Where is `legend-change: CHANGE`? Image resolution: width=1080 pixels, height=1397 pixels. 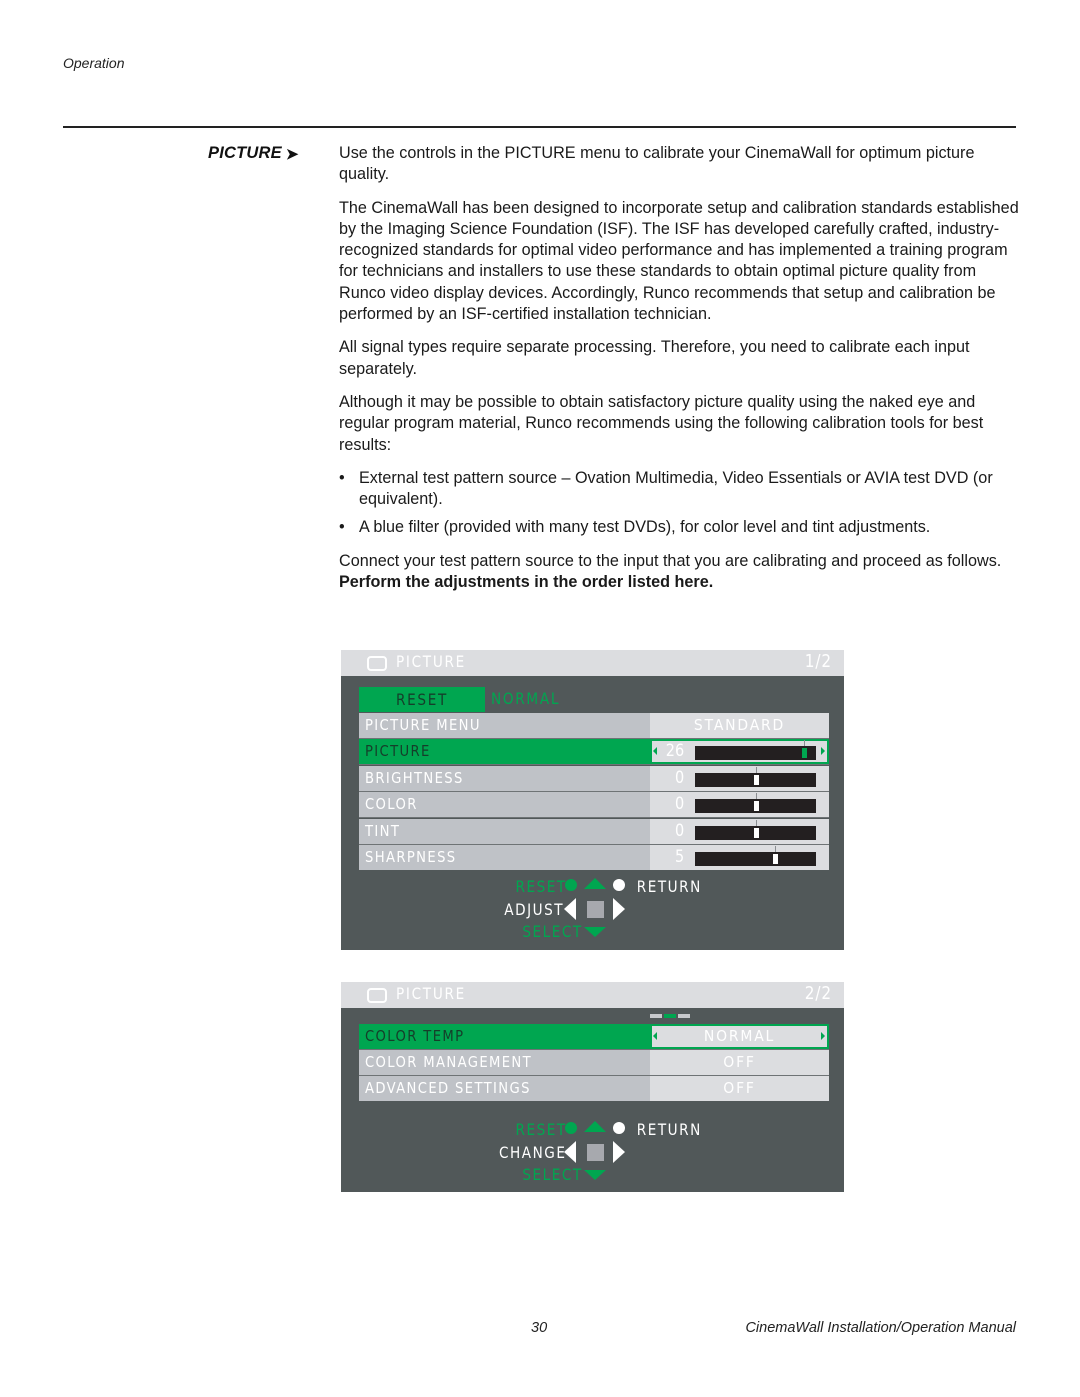 legend-change: CHANGE is located at coordinates (532, 1152).